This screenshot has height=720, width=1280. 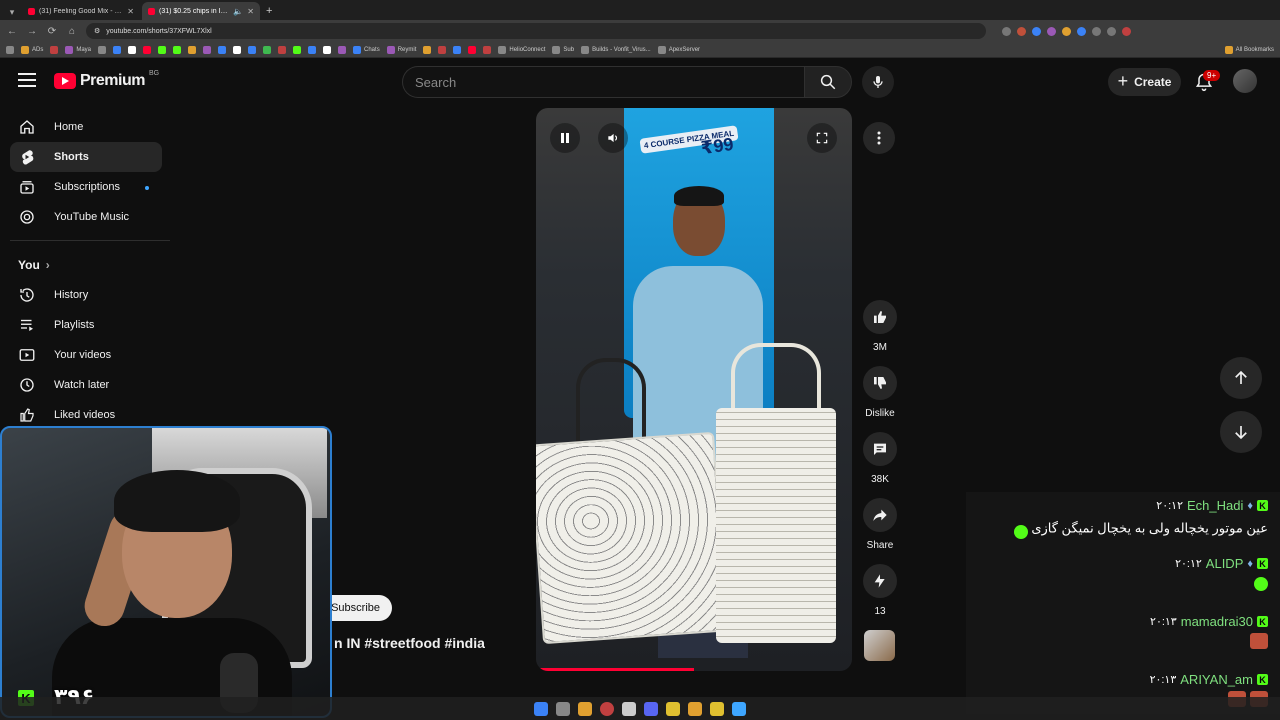 What do you see at coordinates (72, 31) in the screenshot?
I see `home-browser-icon: ⌂` at bounding box center [72, 31].